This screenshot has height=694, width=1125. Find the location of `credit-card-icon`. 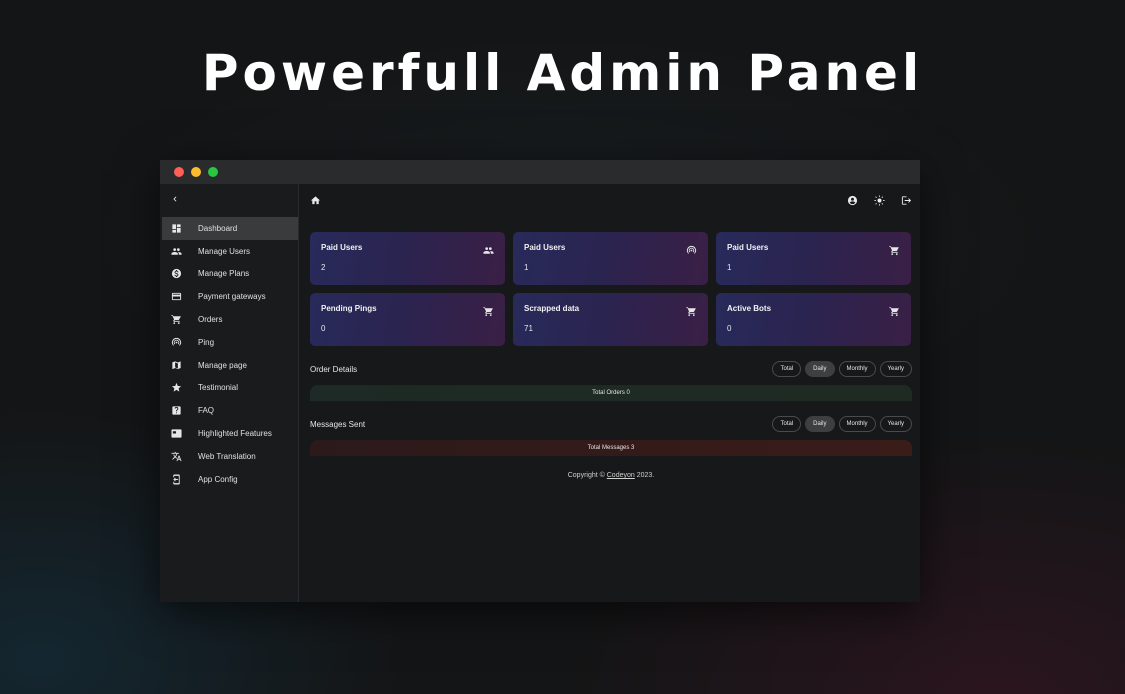

credit-card-icon is located at coordinates (176, 297).